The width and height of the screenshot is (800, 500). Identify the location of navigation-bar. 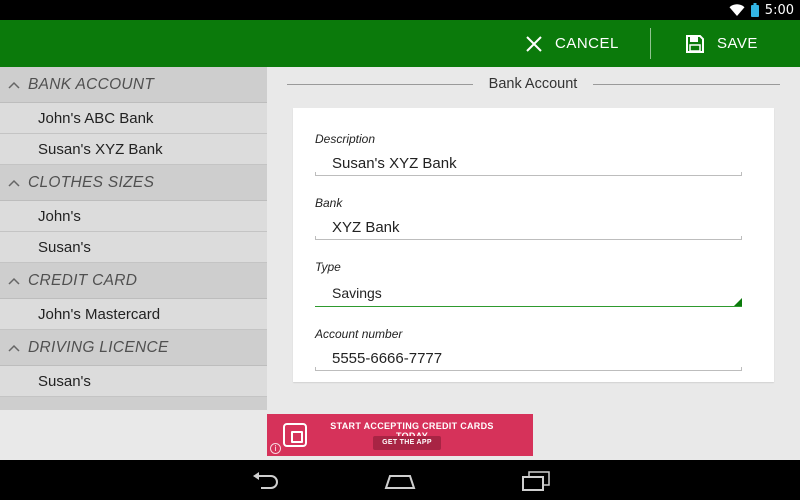
(400, 480).